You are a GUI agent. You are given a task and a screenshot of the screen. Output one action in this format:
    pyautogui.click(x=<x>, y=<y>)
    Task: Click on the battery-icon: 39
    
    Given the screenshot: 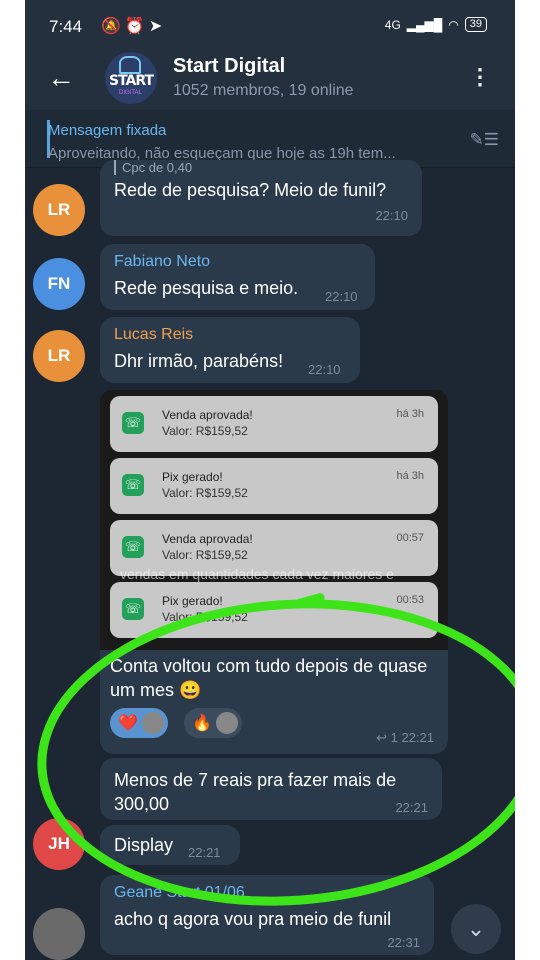 What is the action you would take?
    pyautogui.click(x=475, y=24)
    